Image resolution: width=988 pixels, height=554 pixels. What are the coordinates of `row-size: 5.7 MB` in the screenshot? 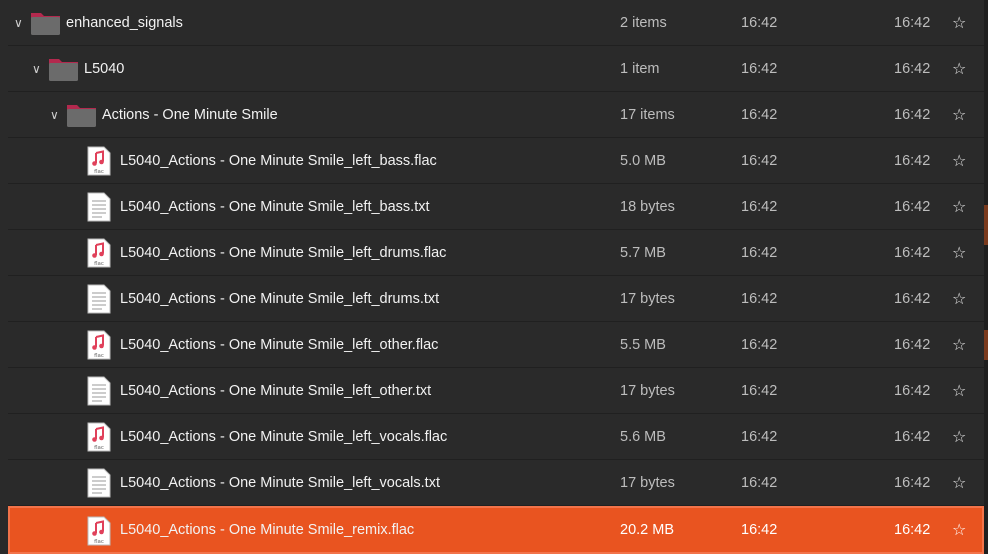 It's located at (643, 252).